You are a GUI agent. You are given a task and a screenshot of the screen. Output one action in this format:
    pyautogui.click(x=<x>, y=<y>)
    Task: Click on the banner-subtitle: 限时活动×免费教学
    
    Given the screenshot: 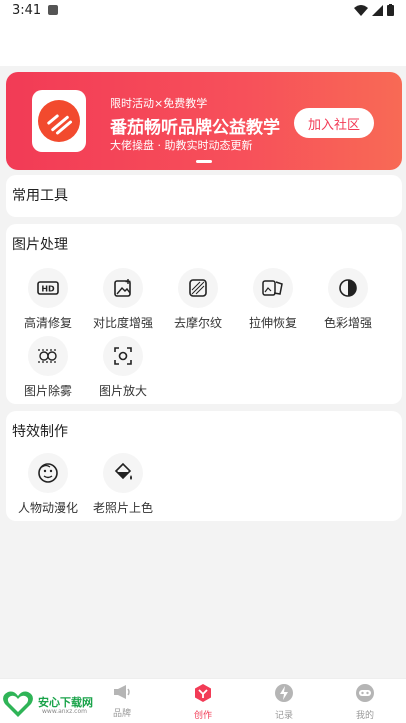 What is the action you would take?
    pyautogui.click(x=159, y=103)
    